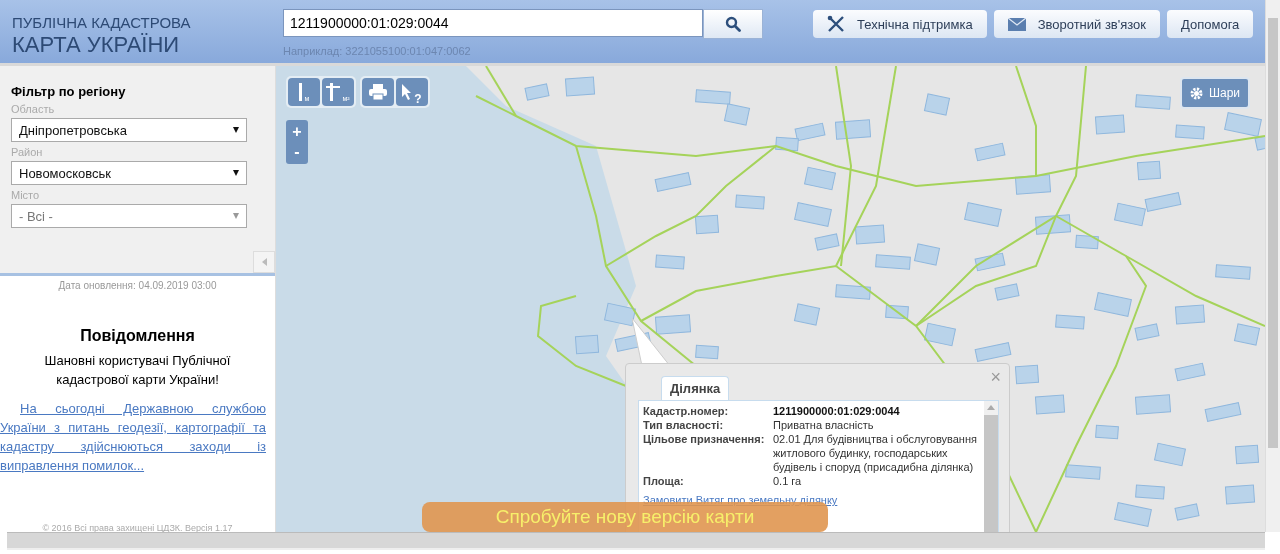 The height and width of the screenshot is (554, 1280). What do you see at coordinates (102, 22) in the screenshot?
I see `logo-title: ПУБЛІЧНА КАДАСТРОВА` at bounding box center [102, 22].